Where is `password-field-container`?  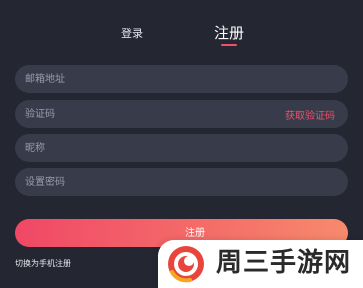 password-field-container is located at coordinates (181, 182).